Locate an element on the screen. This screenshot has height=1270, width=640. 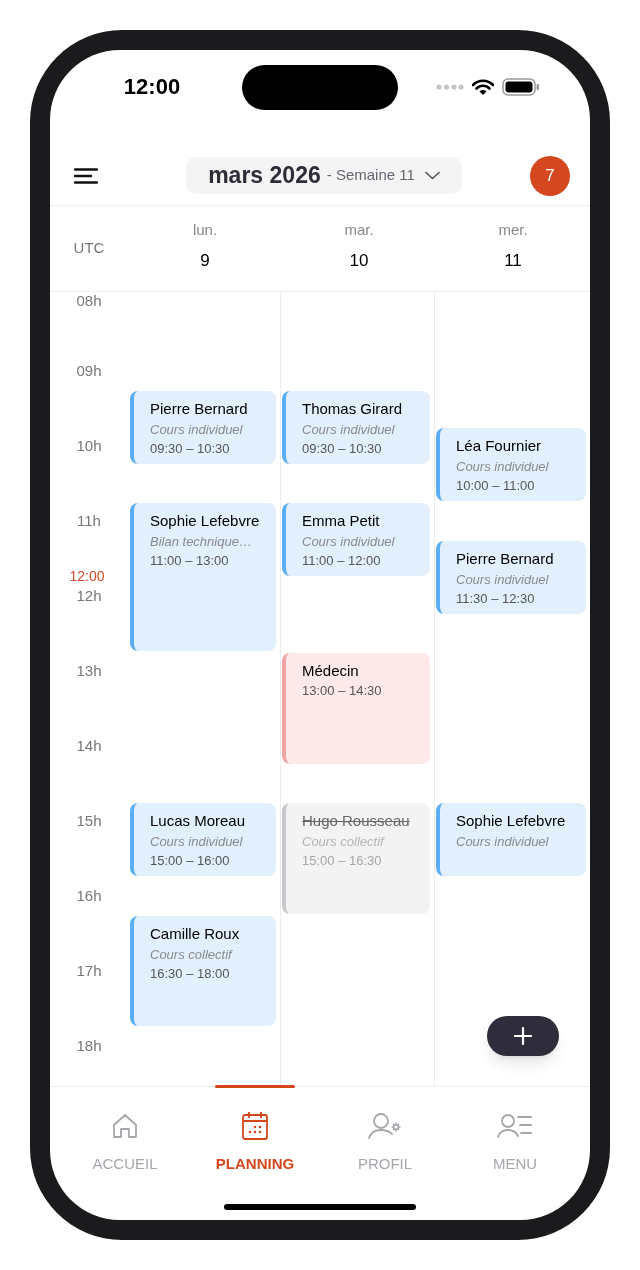
wifi-icon is located at coordinates (483, 87).